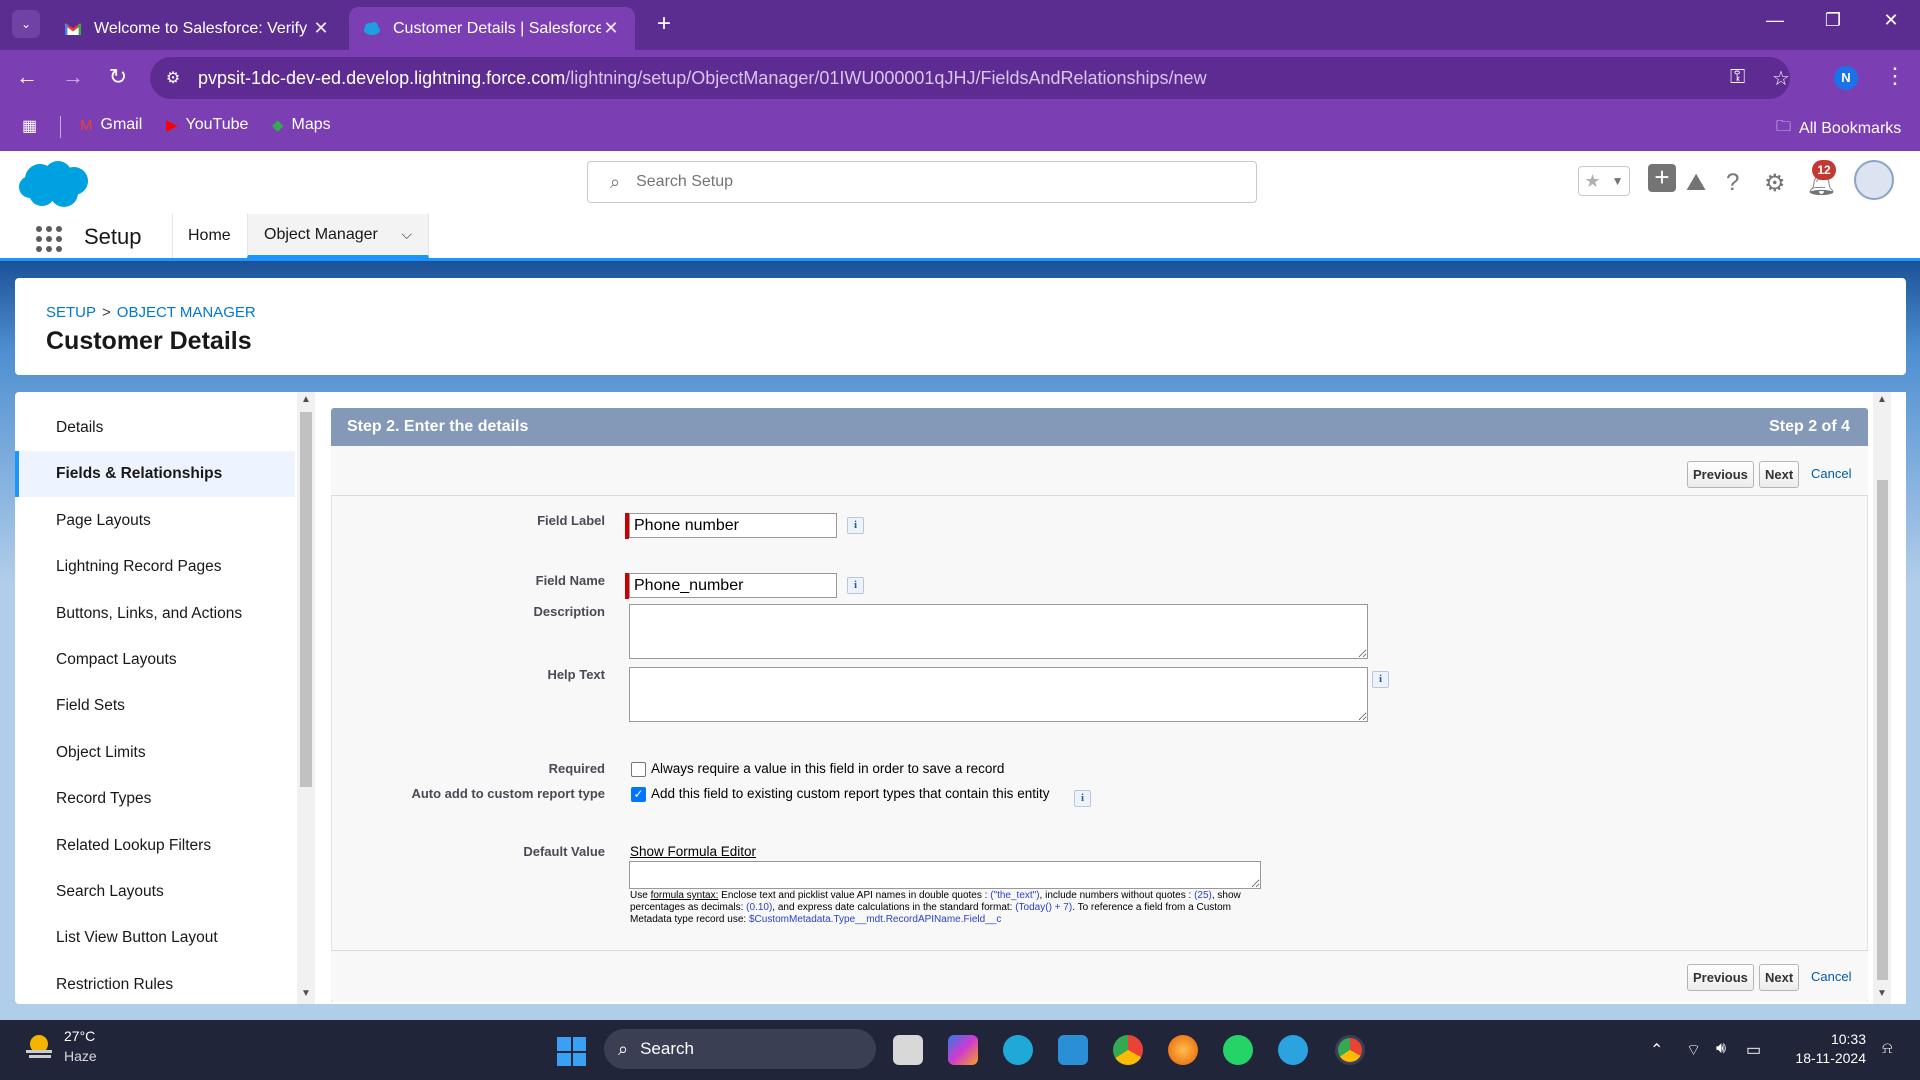 The image size is (1920, 1080). Describe the element at coordinates (155, 521) in the screenshot. I see `sidebar-item-page-layouts: Page Layouts` at that location.